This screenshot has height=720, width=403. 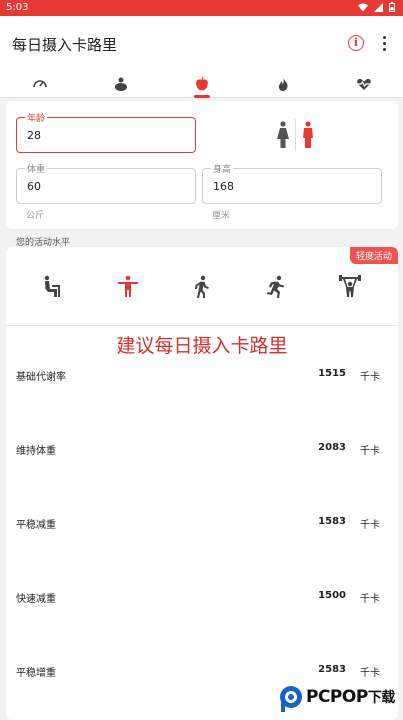 I want to click on watermark-text: PCPOP下载, so click(x=350, y=697).